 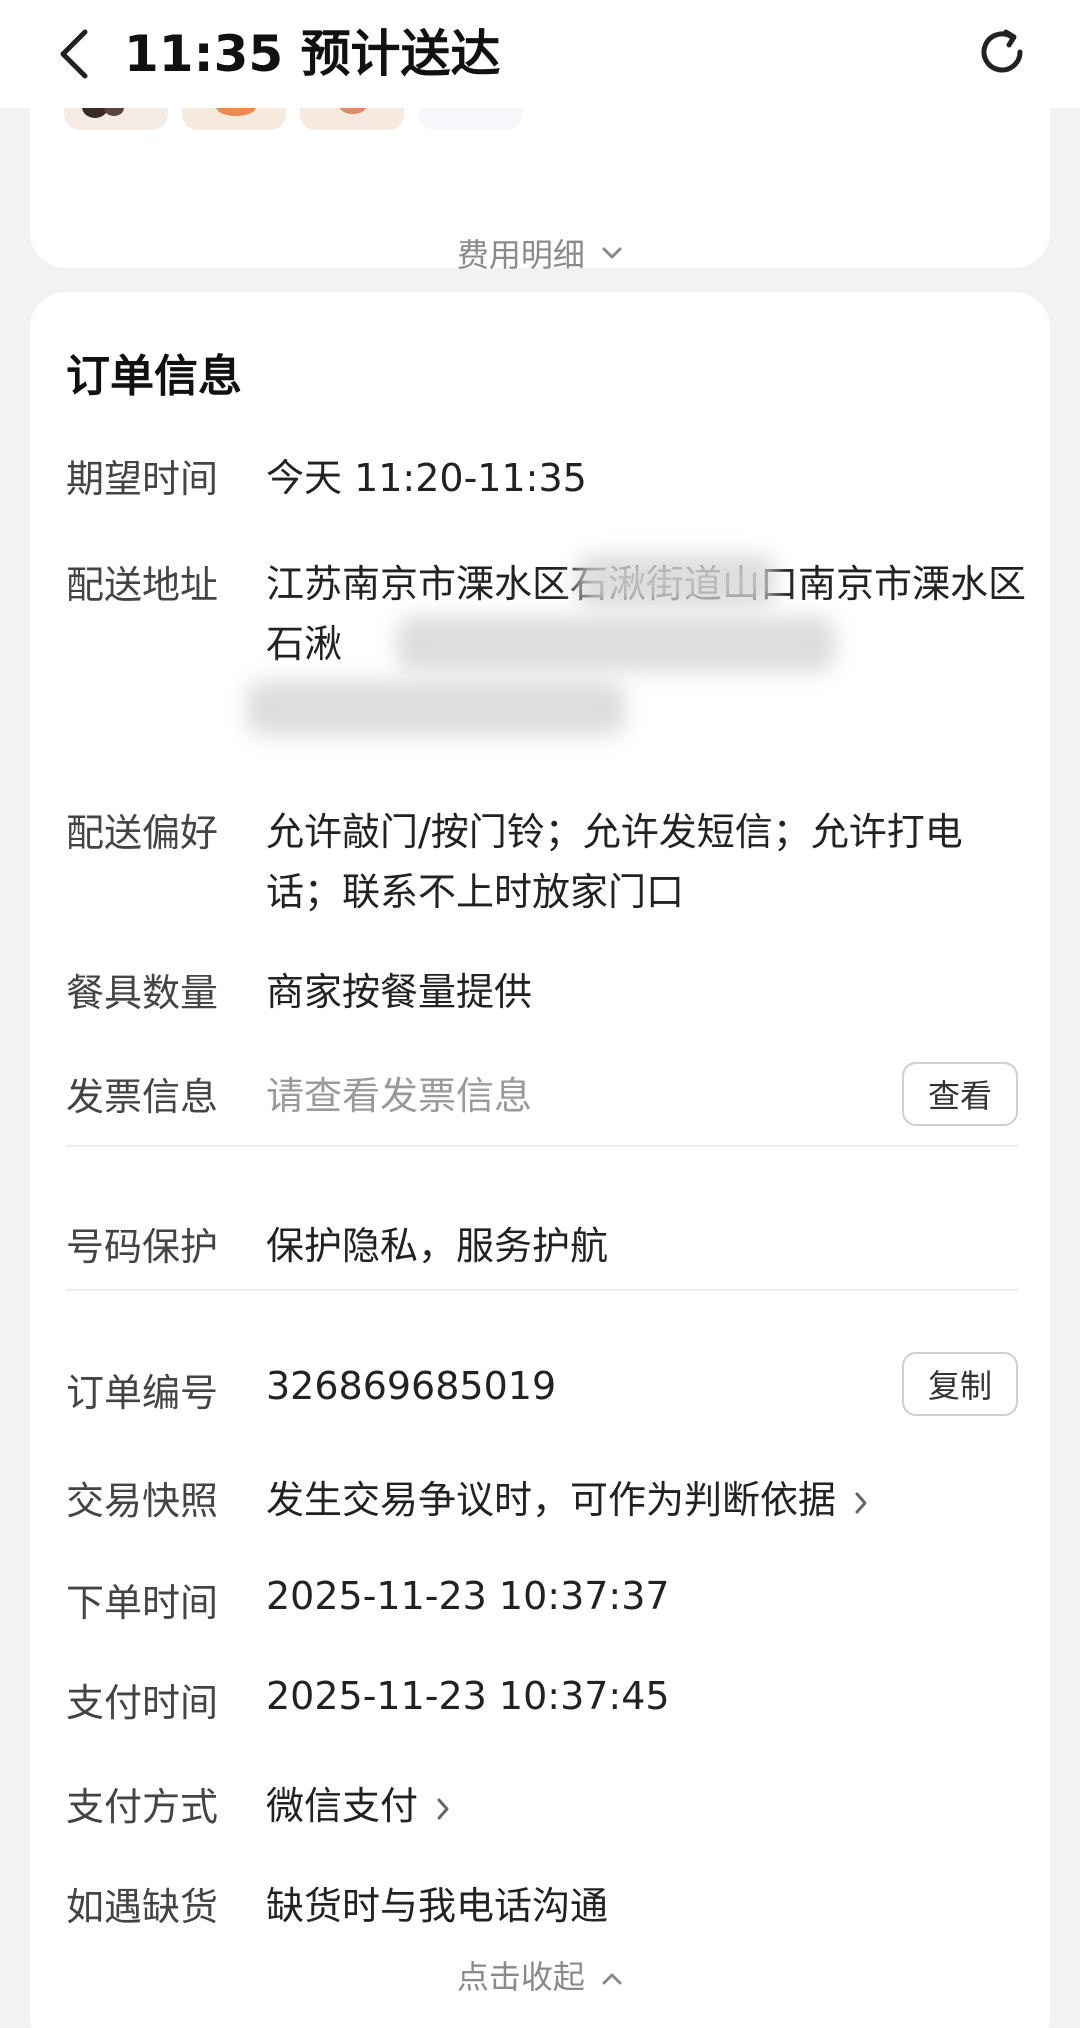 I want to click on row-label: 号码保护, so click(x=142, y=1247).